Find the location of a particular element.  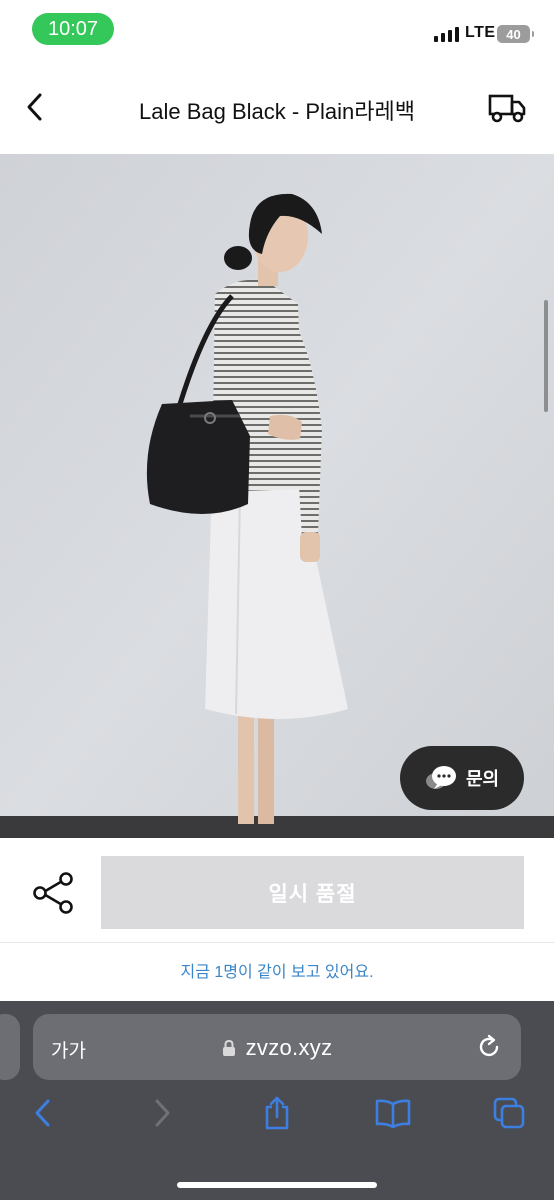

divider is located at coordinates (277, 942).